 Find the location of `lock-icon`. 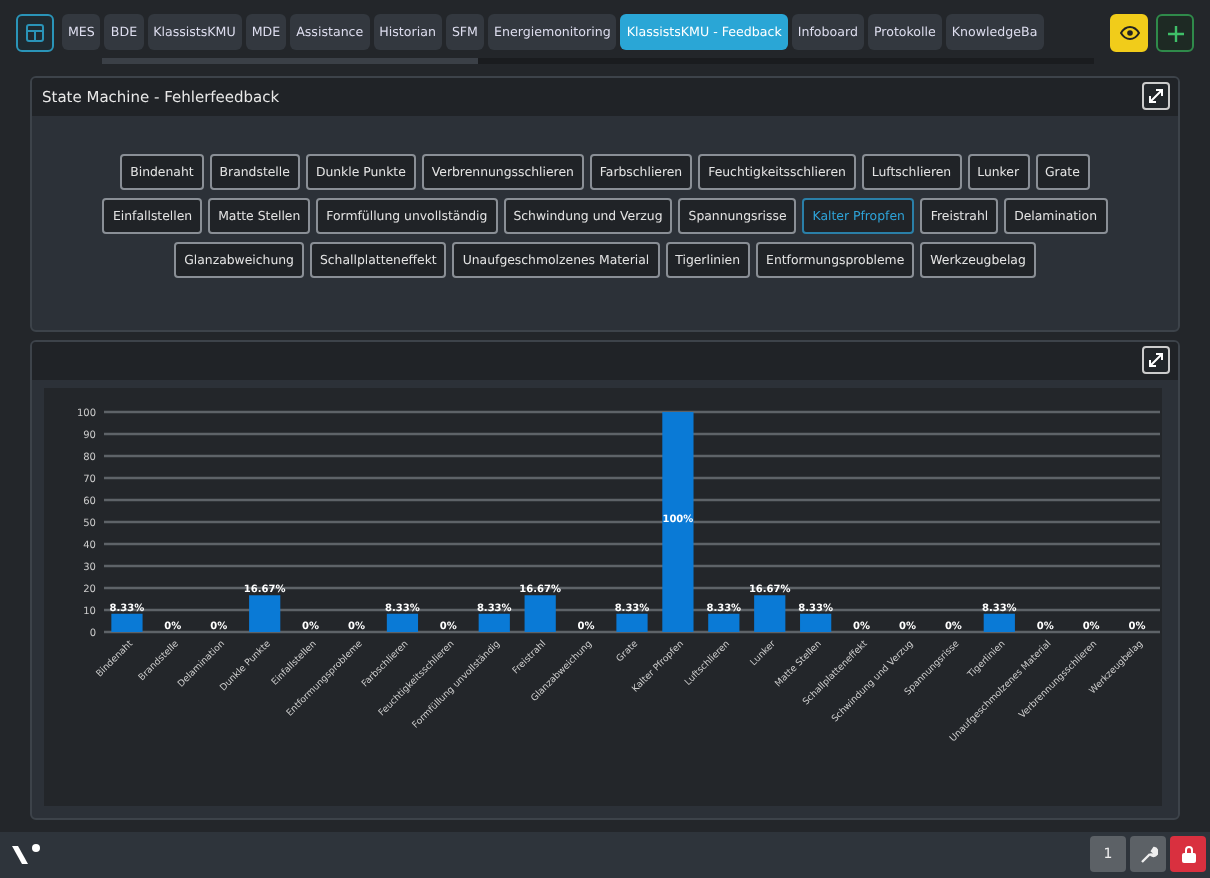

lock-icon is located at coordinates (1188, 854).